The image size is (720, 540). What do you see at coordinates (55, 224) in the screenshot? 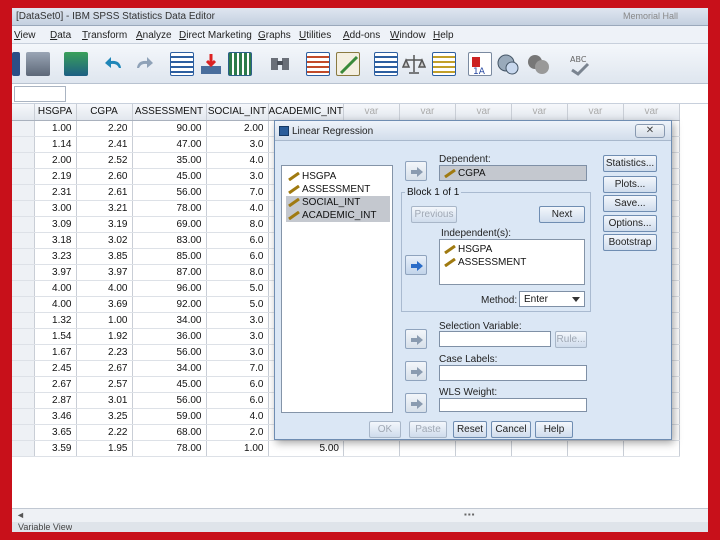
I see `data-cell: 3.09` at bounding box center [55, 224].